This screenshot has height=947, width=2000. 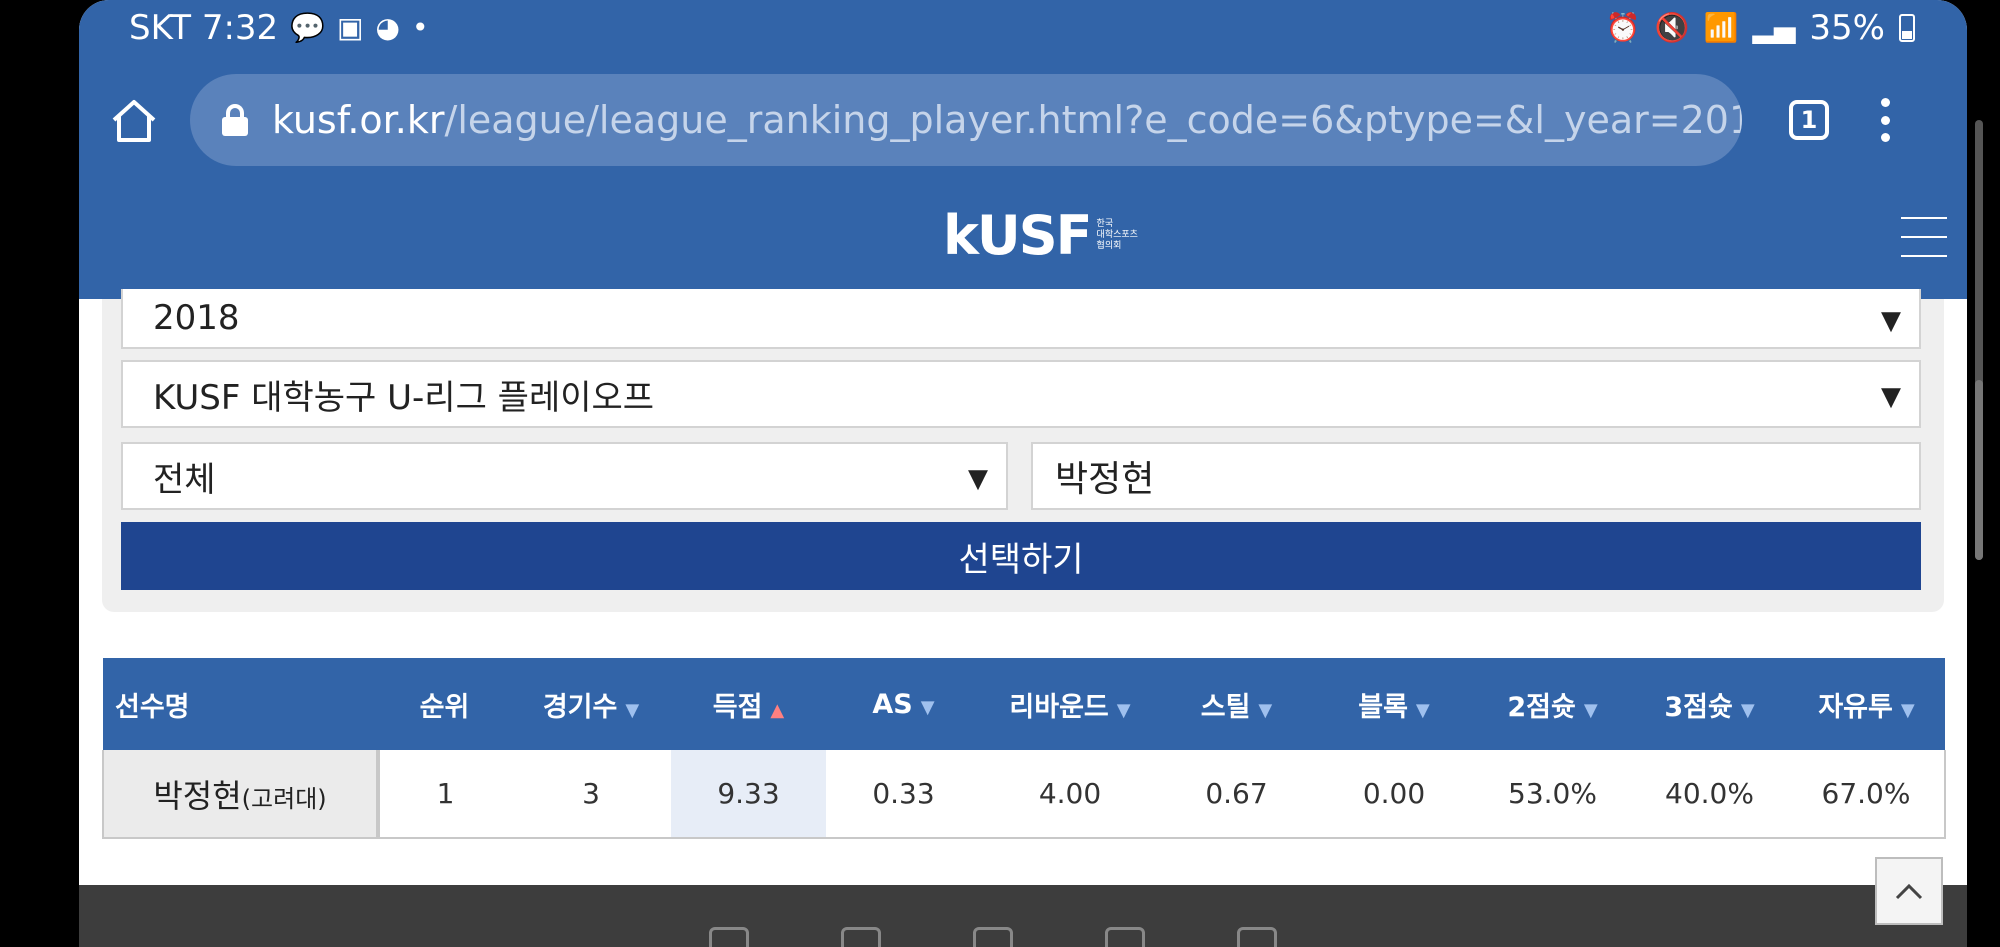 What do you see at coordinates (1021, 319) in the screenshot?
I see `year-select: 2018 ▼` at bounding box center [1021, 319].